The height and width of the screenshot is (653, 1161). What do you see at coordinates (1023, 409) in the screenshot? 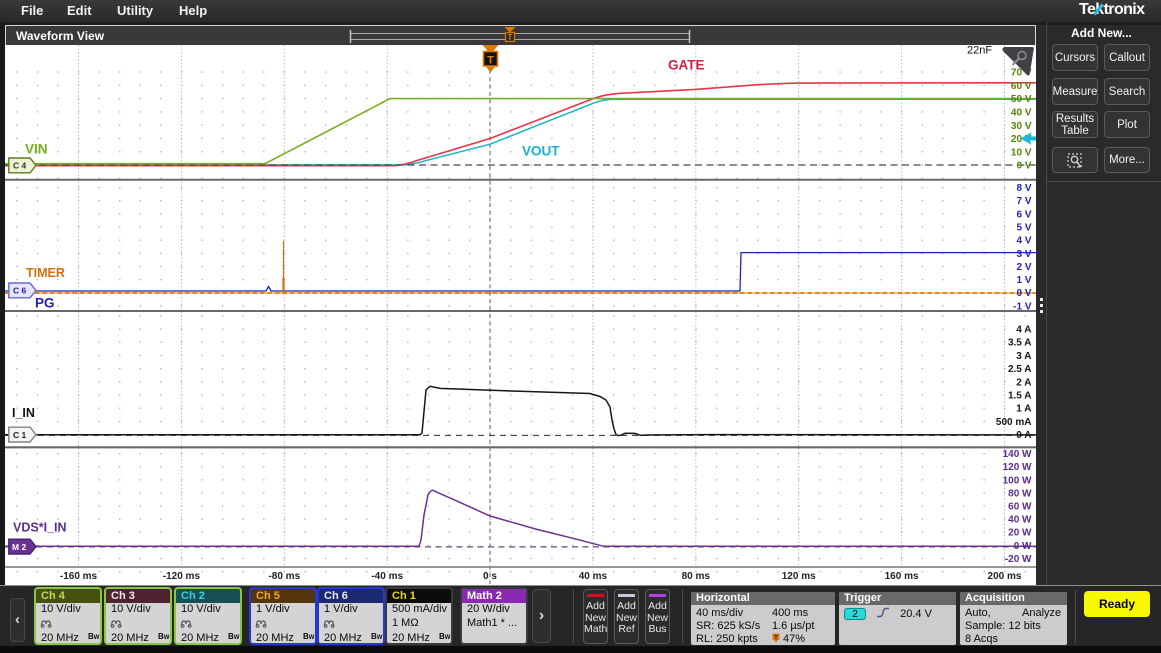
I see `svg-text: 1 A` at bounding box center [1023, 409].